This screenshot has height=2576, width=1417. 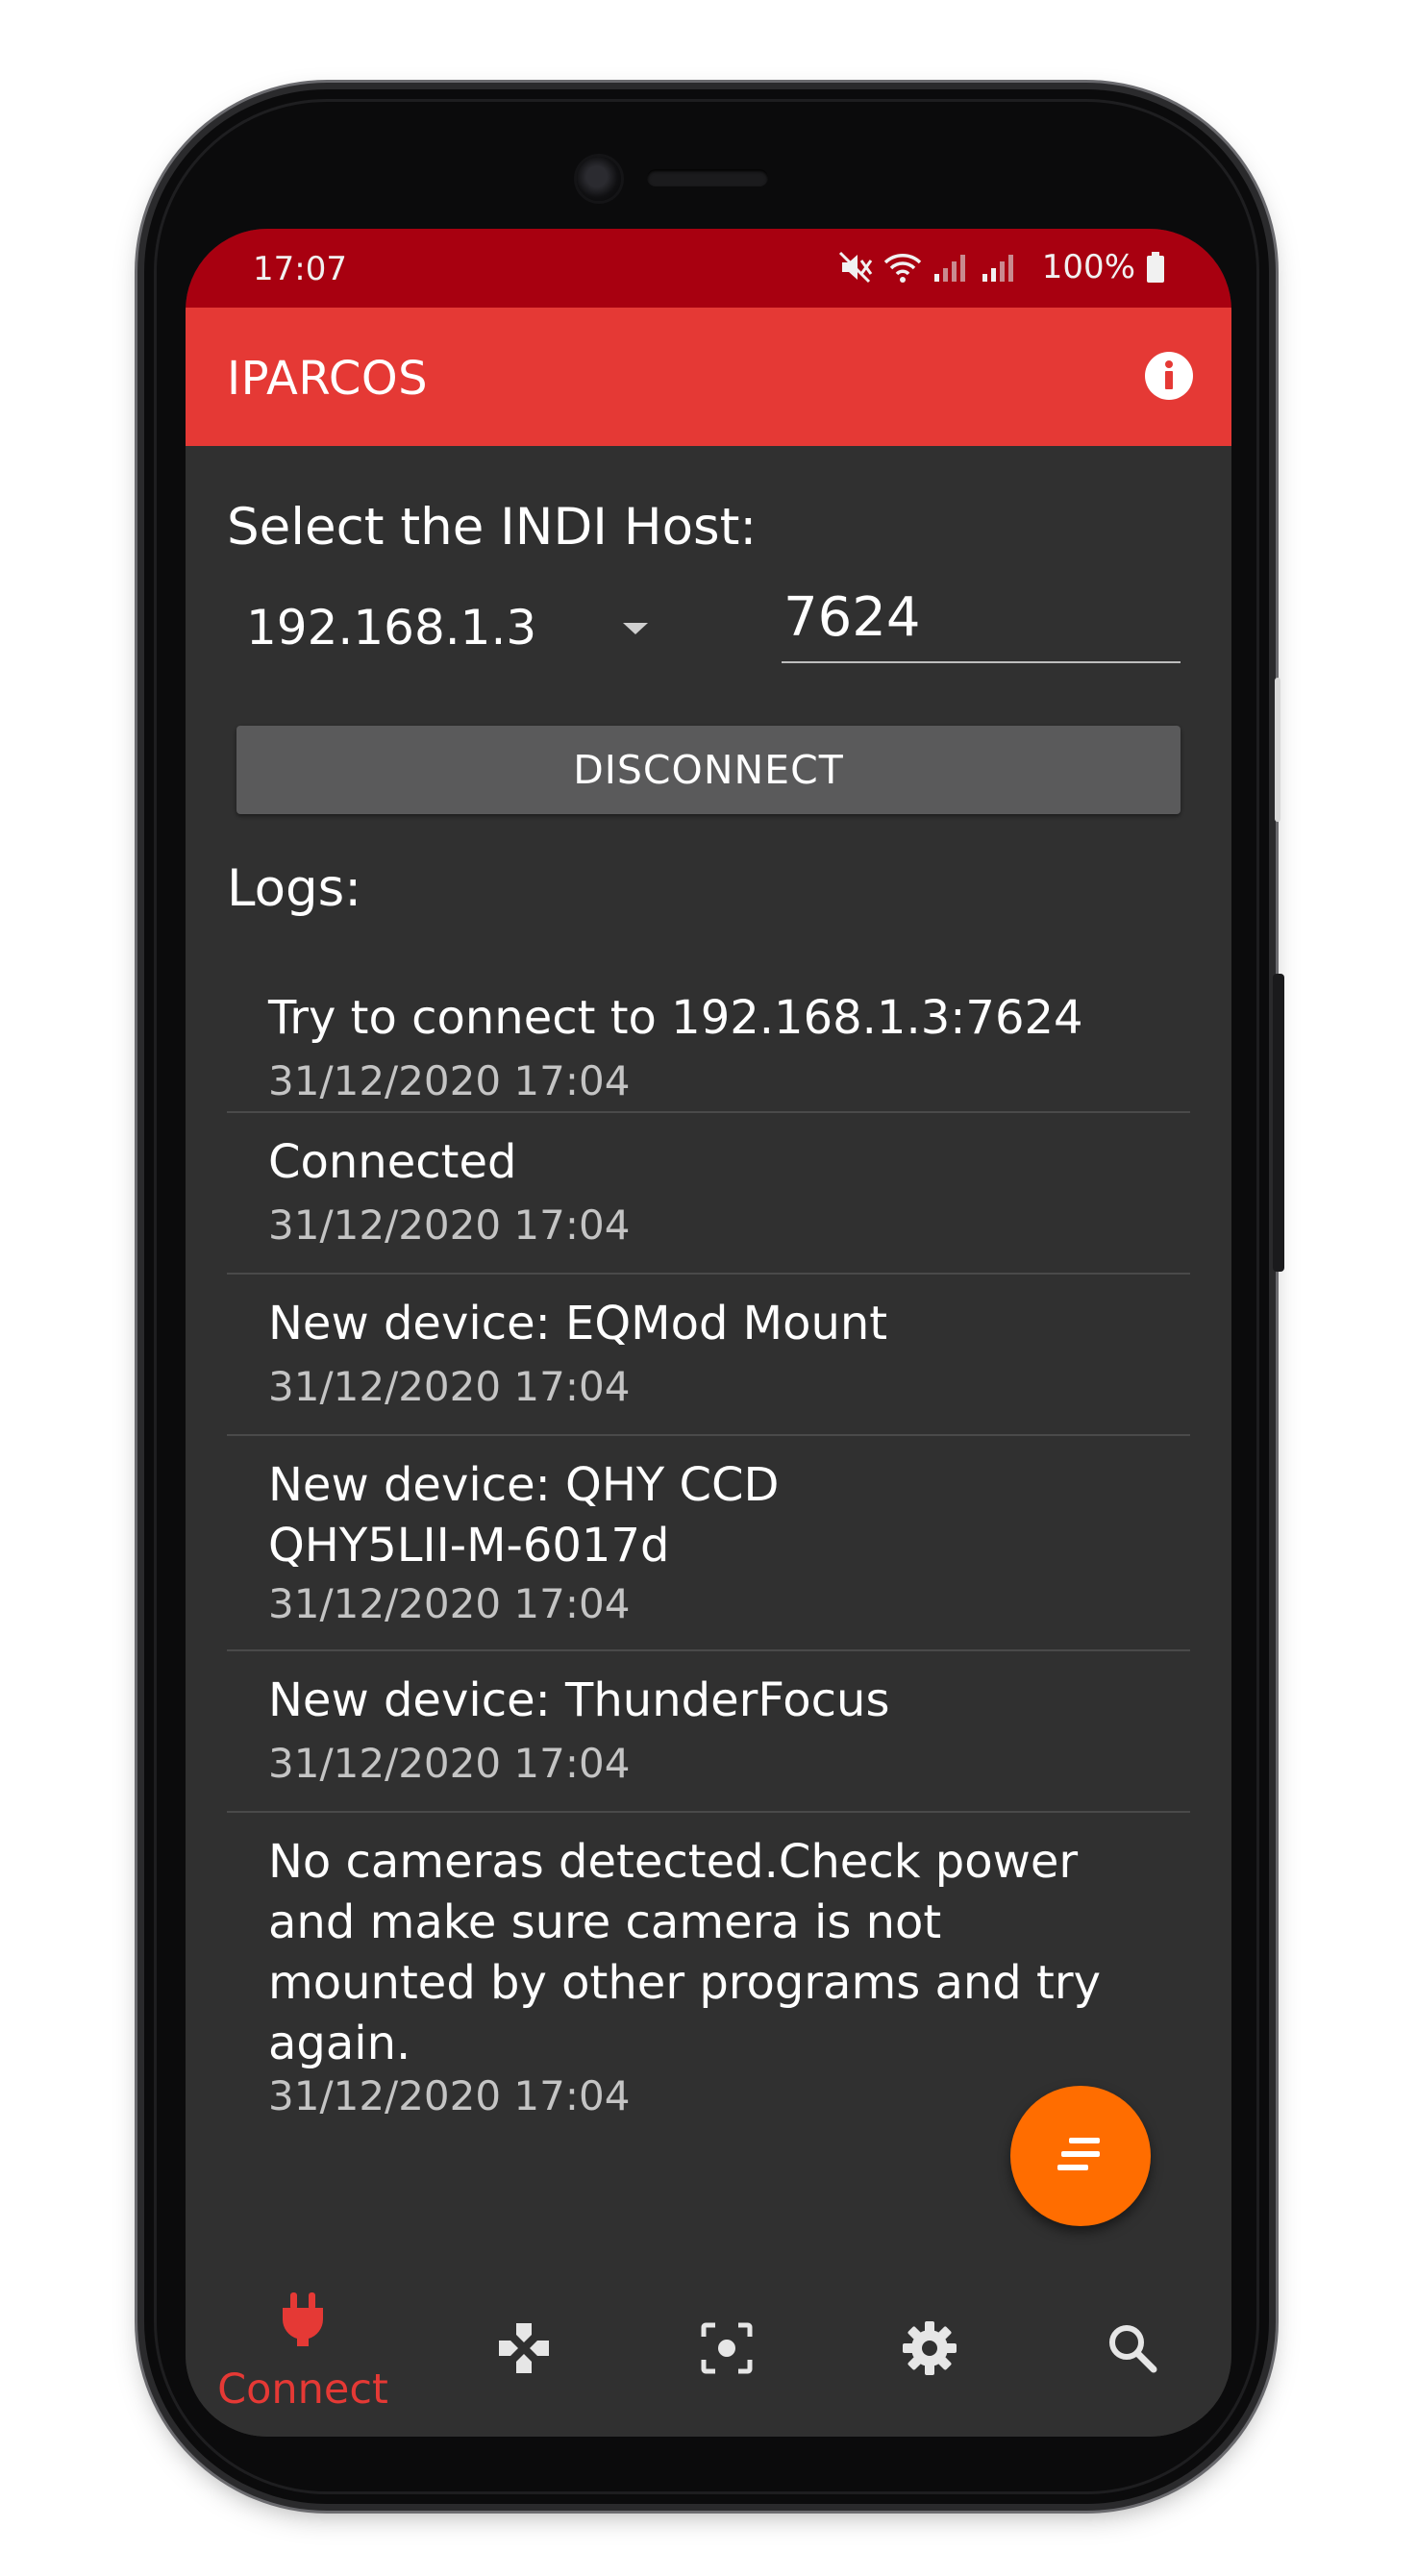 What do you see at coordinates (635, 628) in the screenshot?
I see `dropdown-arrow-icon` at bounding box center [635, 628].